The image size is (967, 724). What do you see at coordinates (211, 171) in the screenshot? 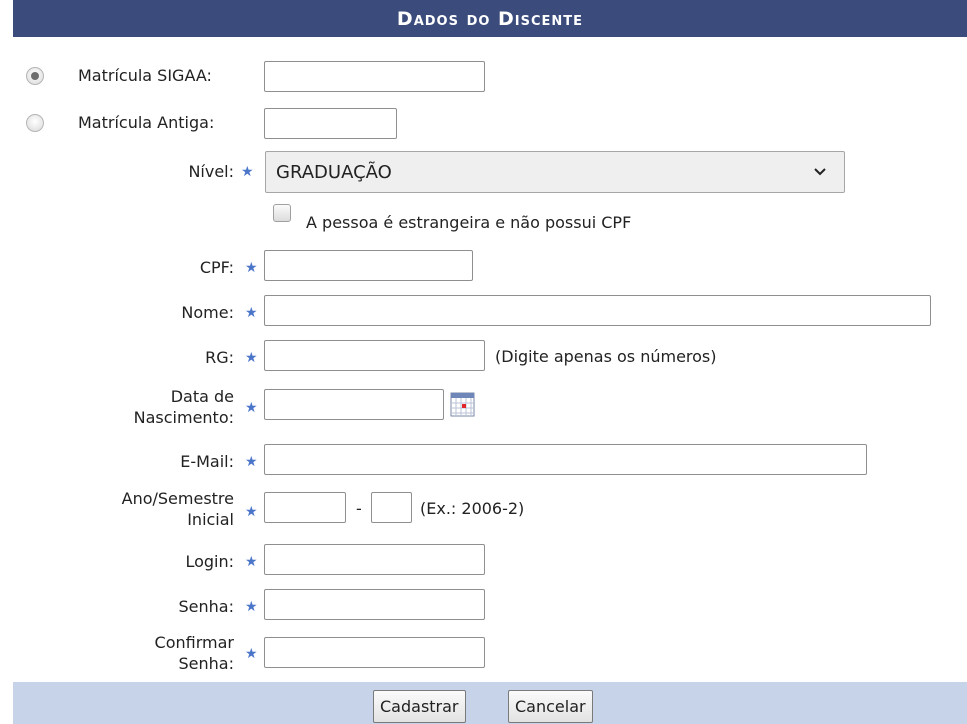
I see `nivel-label: Nível:` at bounding box center [211, 171].